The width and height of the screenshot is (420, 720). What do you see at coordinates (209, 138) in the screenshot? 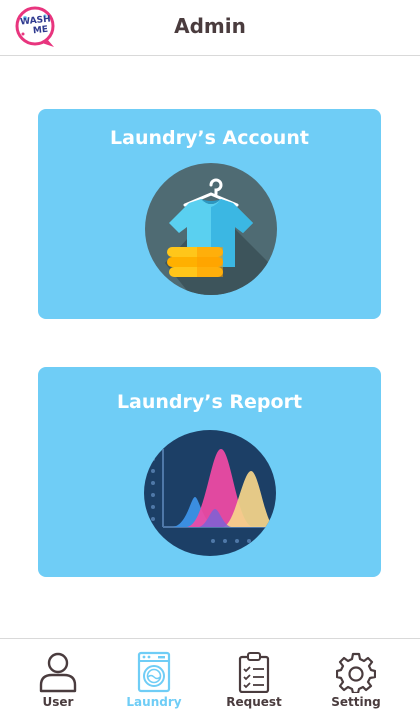
I see `laundry-account-title: Laundry’s Account` at bounding box center [209, 138].